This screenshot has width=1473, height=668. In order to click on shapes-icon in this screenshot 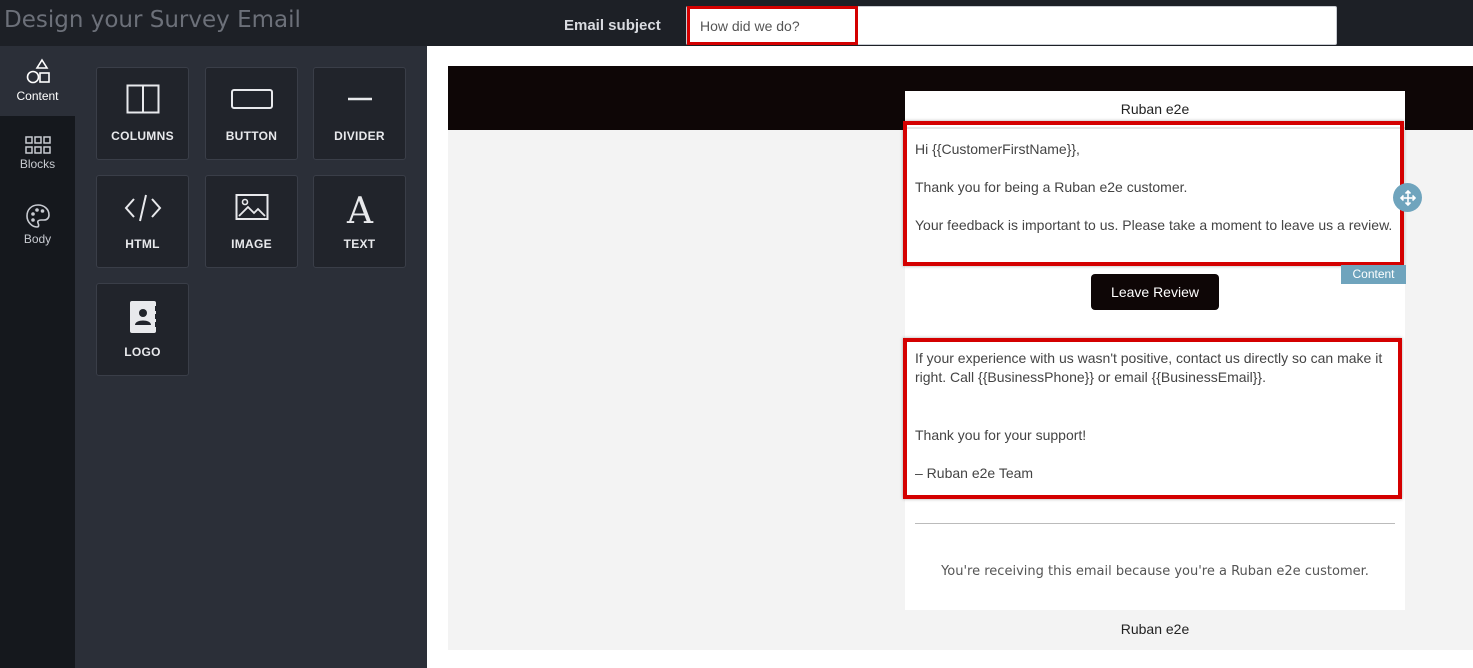, I will do `click(38, 71)`.